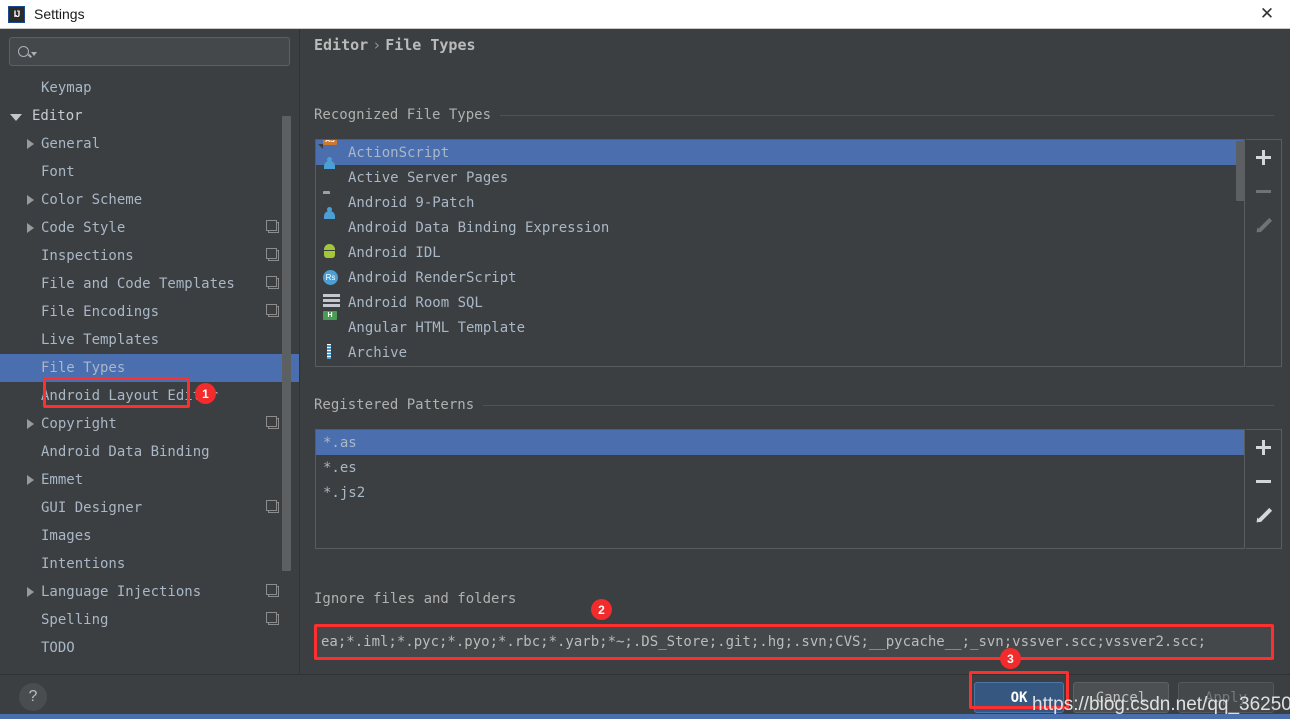 The width and height of the screenshot is (1290, 719). Describe the element at coordinates (341, 45) in the screenshot. I see `breadcrumb-root: Editor` at that location.